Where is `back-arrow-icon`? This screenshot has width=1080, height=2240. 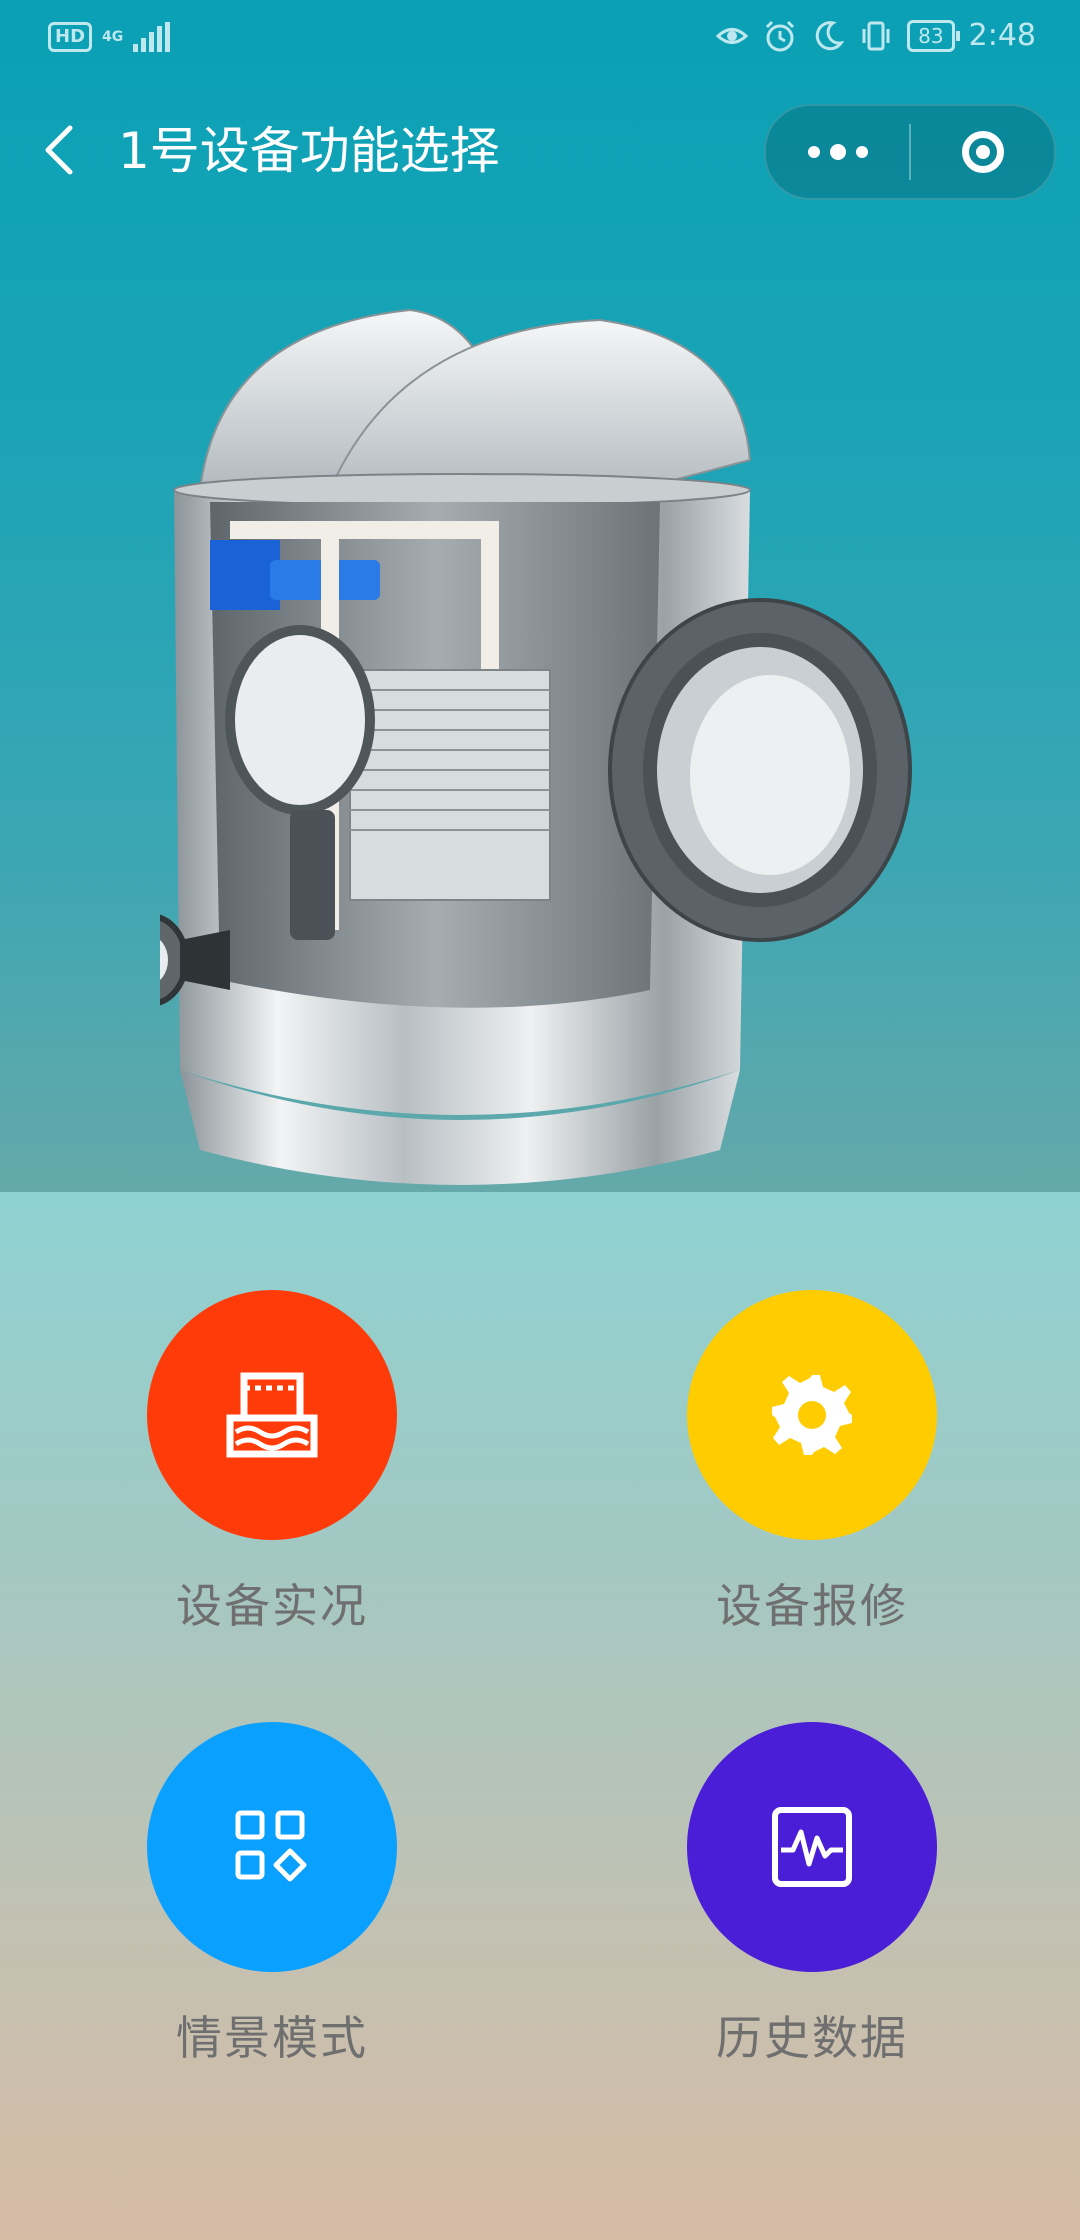
back-arrow-icon is located at coordinates (60, 150).